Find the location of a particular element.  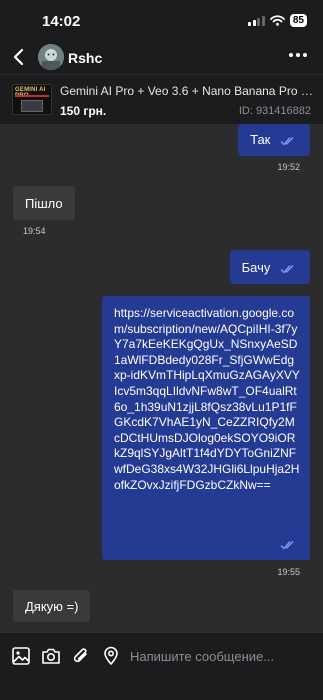

status-time: 14:02 is located at coordinates (61, 21).